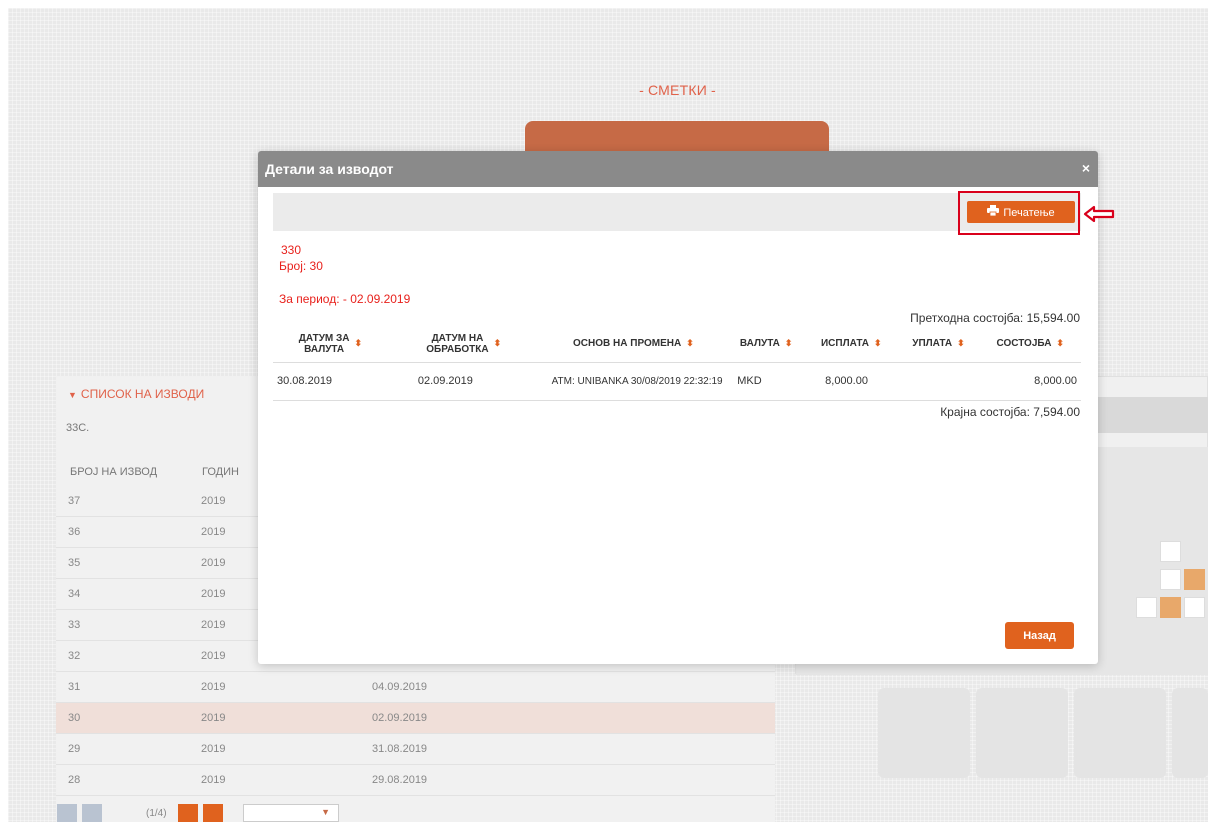  What do you see at coordinates (457, 338) in the screenshot?
I see `header-text: ДАТУМ НА` at bounding box center [457, 338].